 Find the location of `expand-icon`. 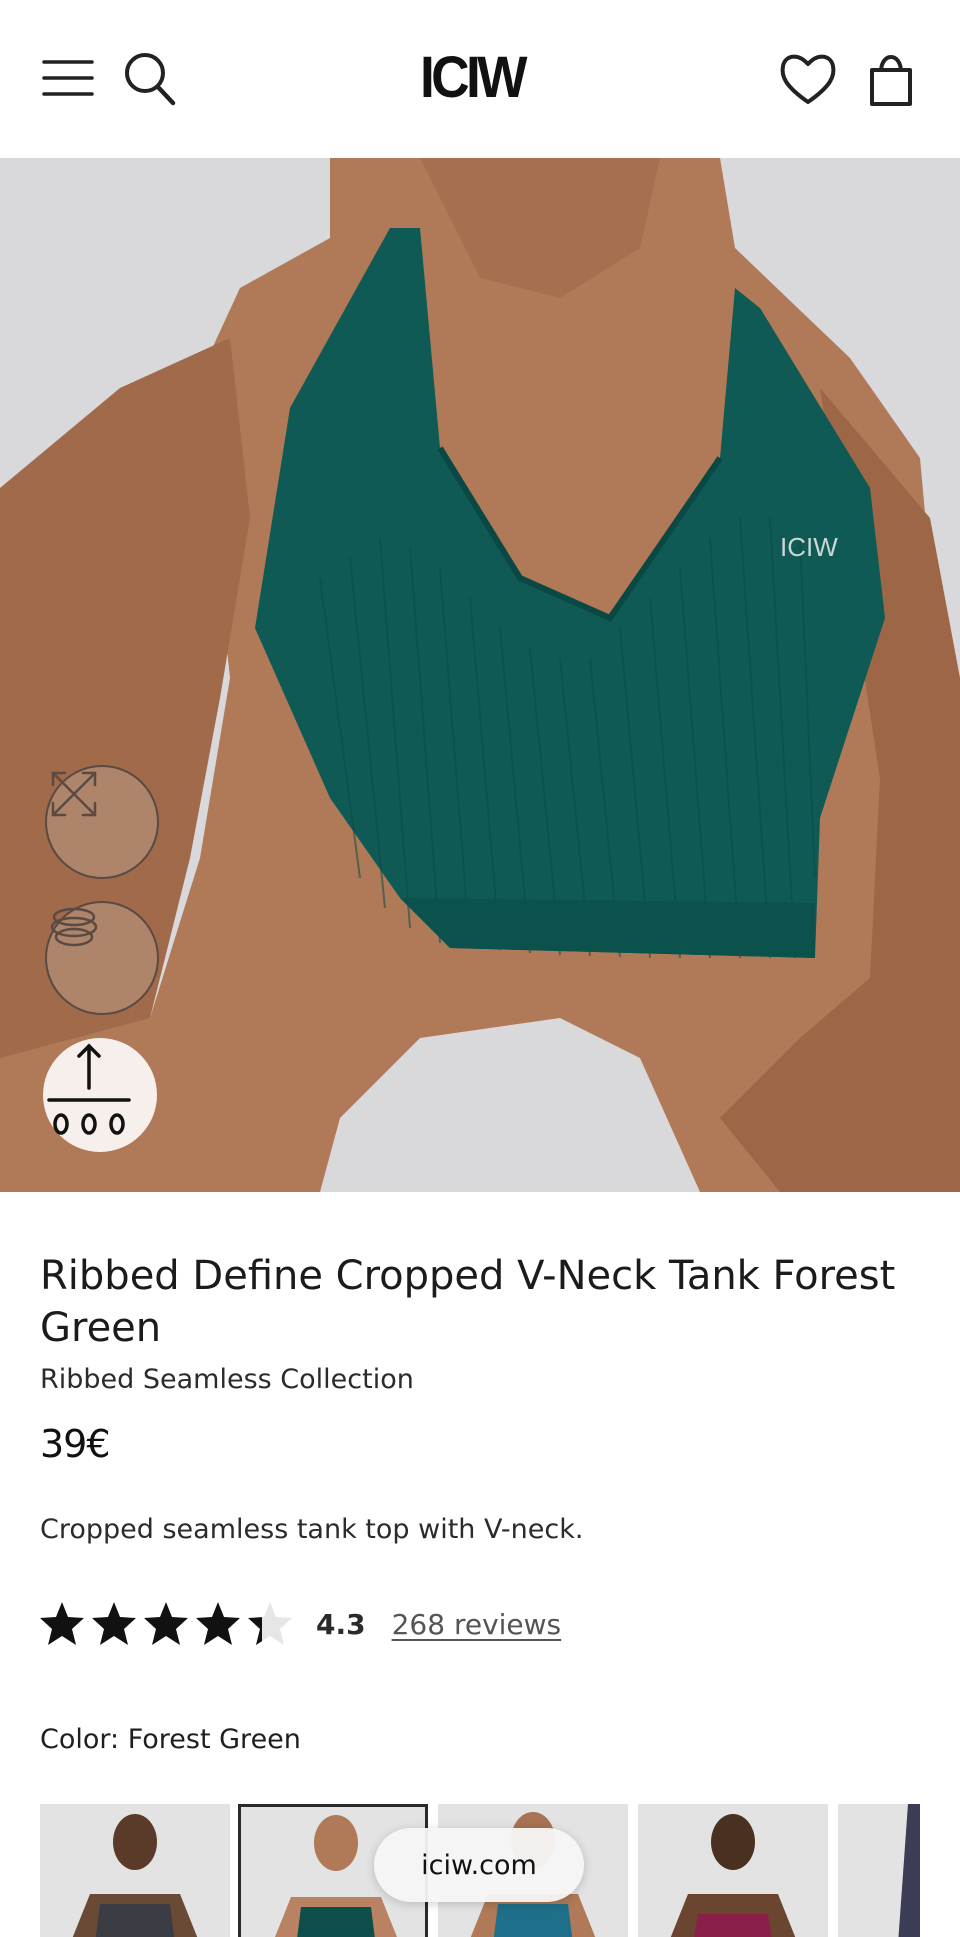

expand-icon is located at coordinates (74, 794).